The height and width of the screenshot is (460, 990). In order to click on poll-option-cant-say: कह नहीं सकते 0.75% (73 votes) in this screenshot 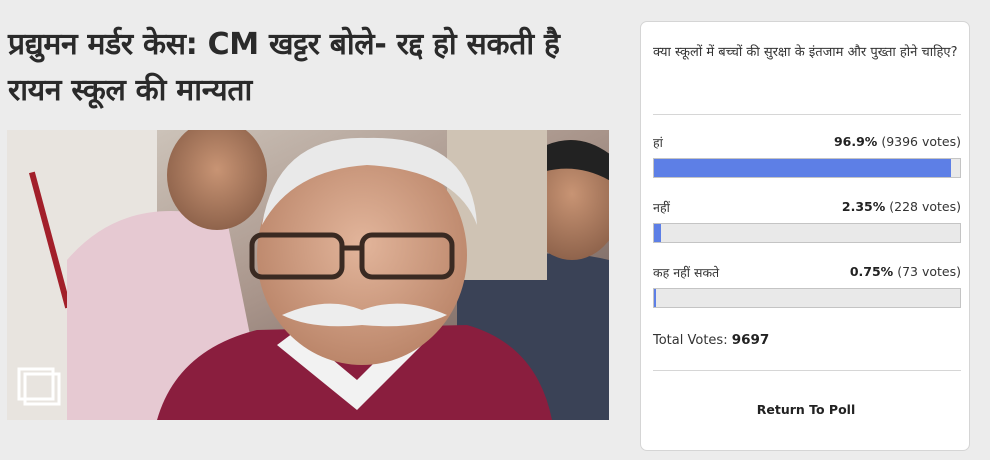, I will do `click(807, 289)`.